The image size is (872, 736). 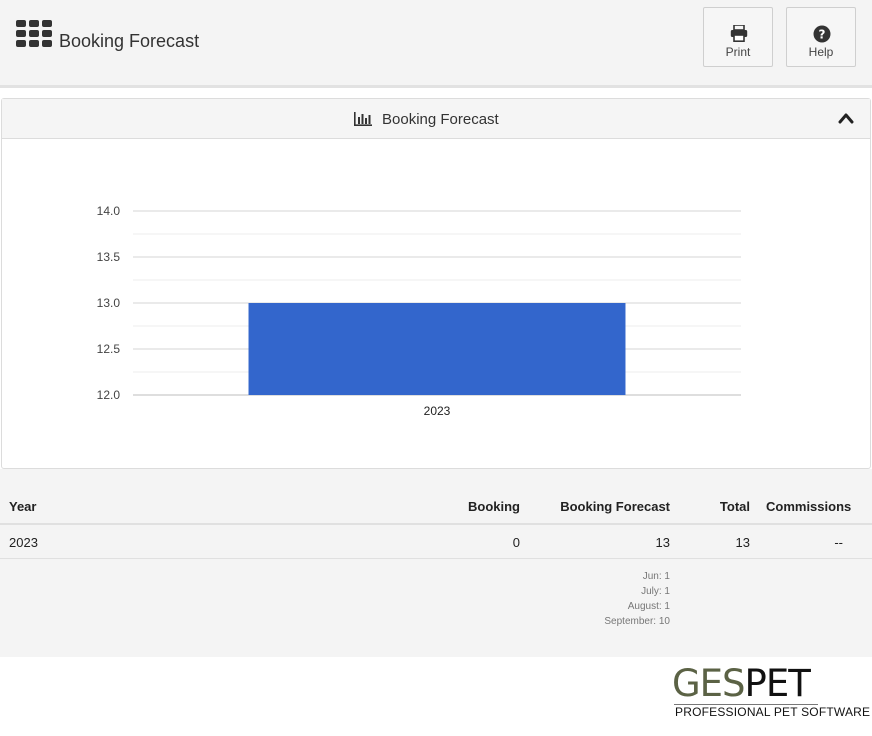 What do you see at coordinates (656, 576) in the screenshot?
I see `breakdown-item: Jun: 1` at bounding box center [656, 576].